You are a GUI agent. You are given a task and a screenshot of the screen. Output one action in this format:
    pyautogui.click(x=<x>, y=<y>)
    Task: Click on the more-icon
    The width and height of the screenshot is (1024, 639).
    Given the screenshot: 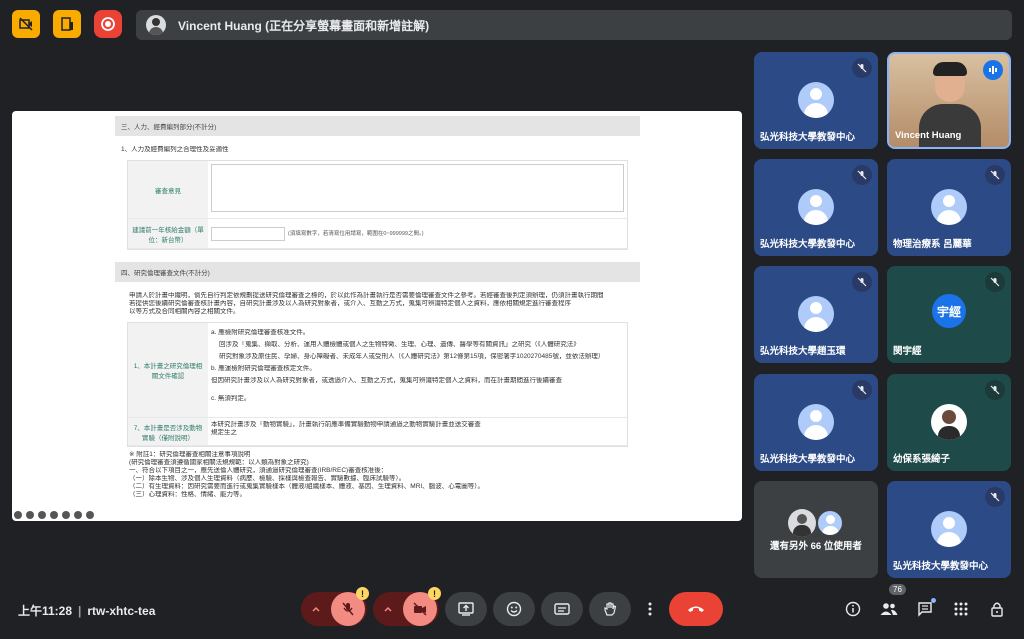 What is the action you would take?
    pyautogui.click(x=78, y=515)
    